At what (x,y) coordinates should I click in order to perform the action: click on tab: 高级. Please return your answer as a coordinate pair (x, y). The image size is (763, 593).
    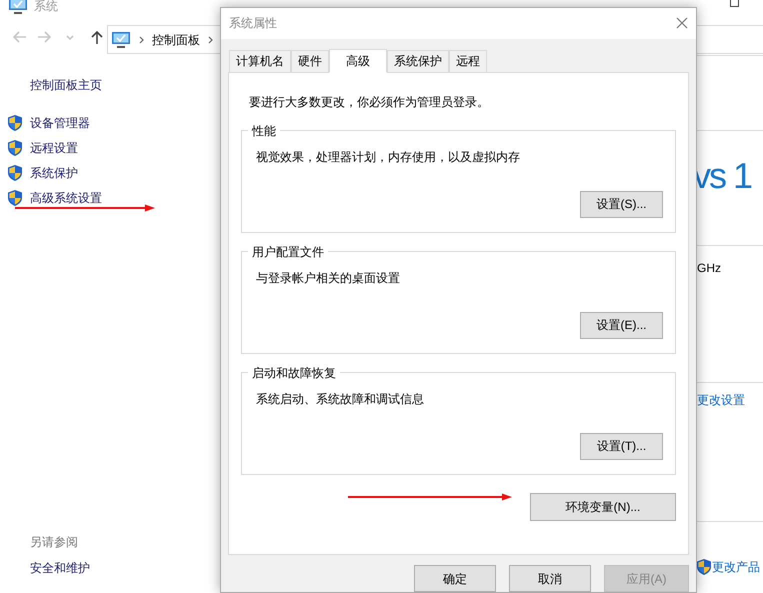
    Looking at the image, I should click on (358, 60).